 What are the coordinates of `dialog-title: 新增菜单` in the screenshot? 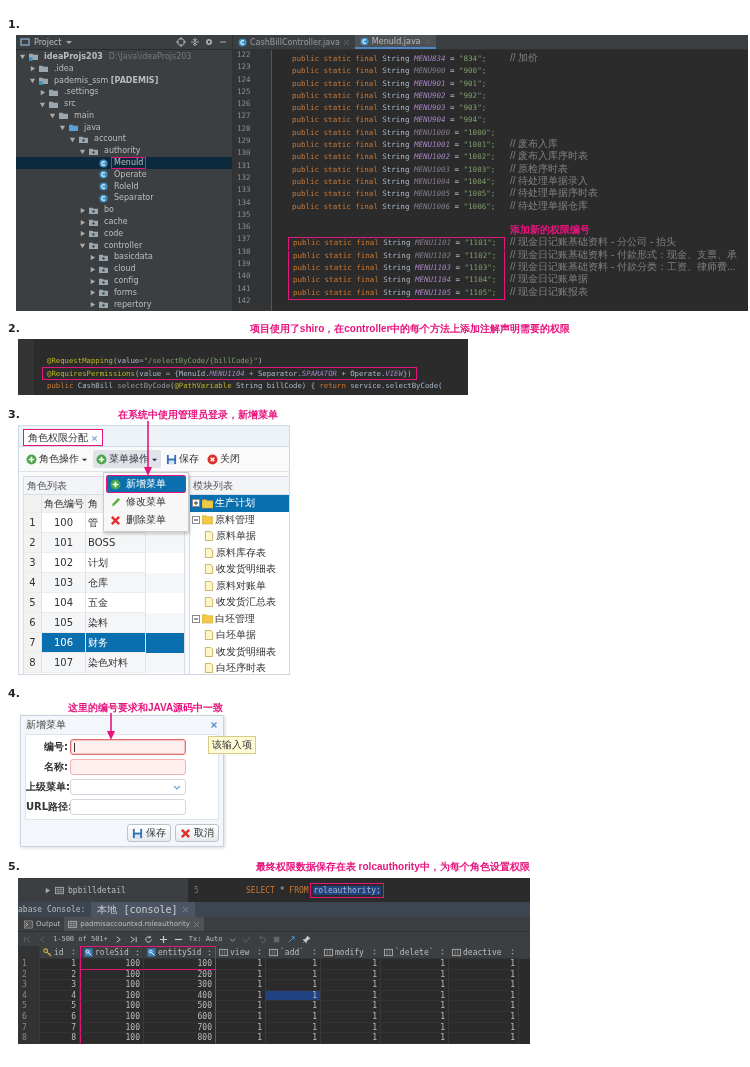 It's located at (46, 725).